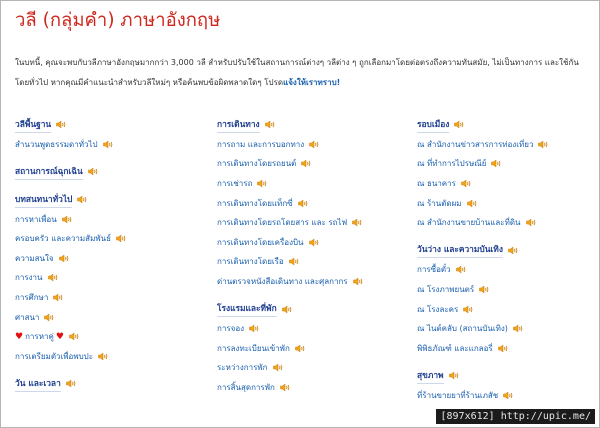 This screenshot has width=600, height=428. I want to click on phrase-link: การงาน, so click(29, 277).